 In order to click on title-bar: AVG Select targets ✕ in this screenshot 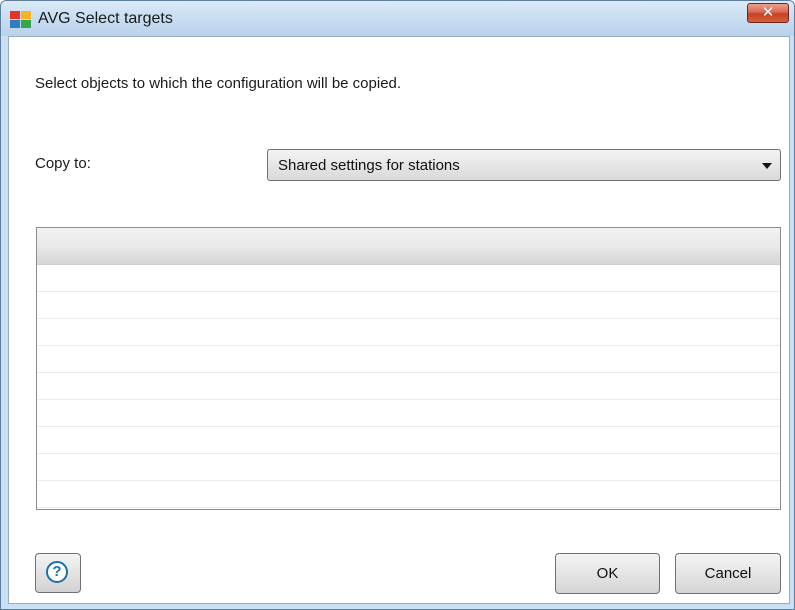, I will do `click(397, 18)`.